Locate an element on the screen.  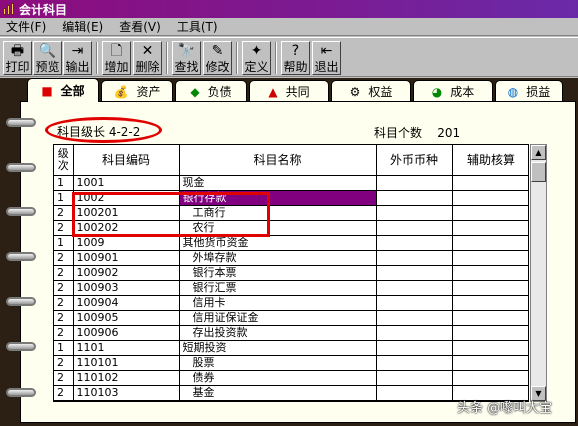
cell-code: 110102 is located at coordinates (126, 378).